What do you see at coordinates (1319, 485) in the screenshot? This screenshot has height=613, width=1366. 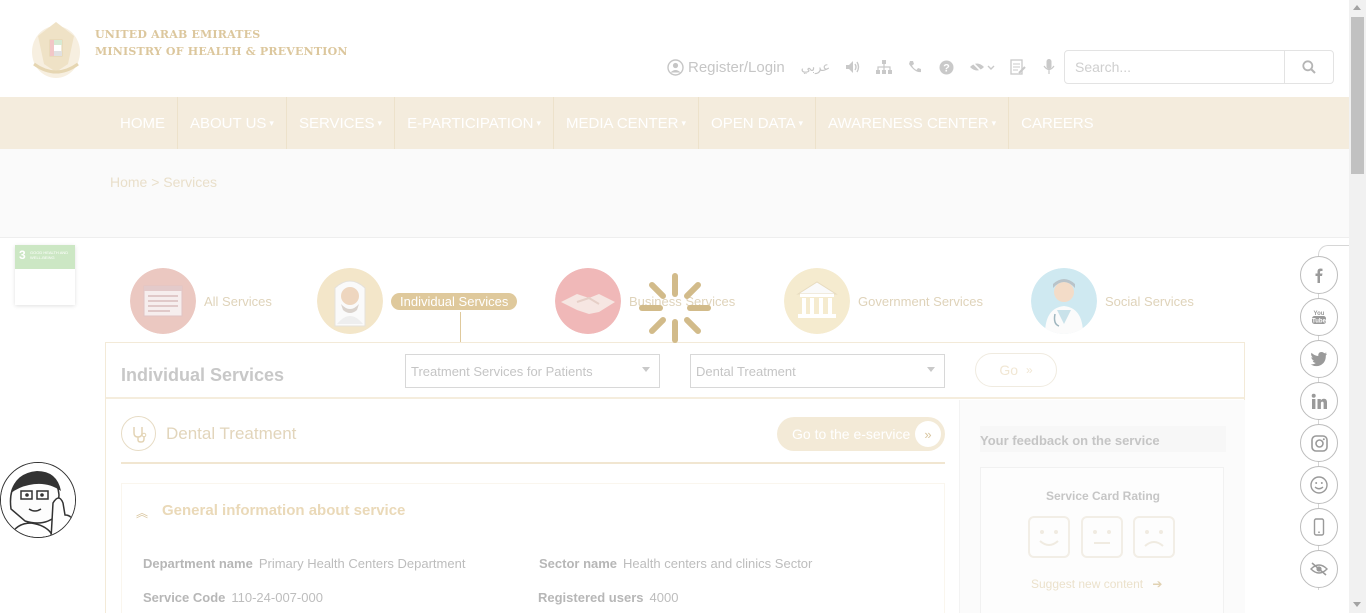 I see `smiley-icon` at bounding box center [1319, 485].